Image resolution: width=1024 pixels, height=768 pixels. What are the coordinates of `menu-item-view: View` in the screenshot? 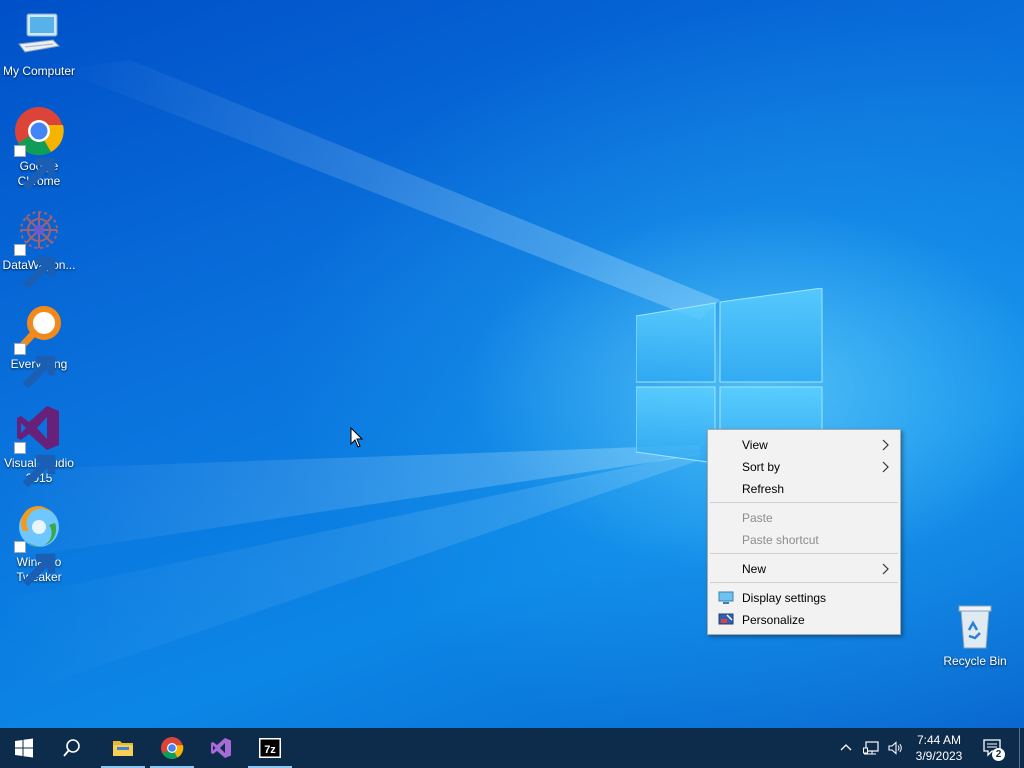 It's located at (804, 445).